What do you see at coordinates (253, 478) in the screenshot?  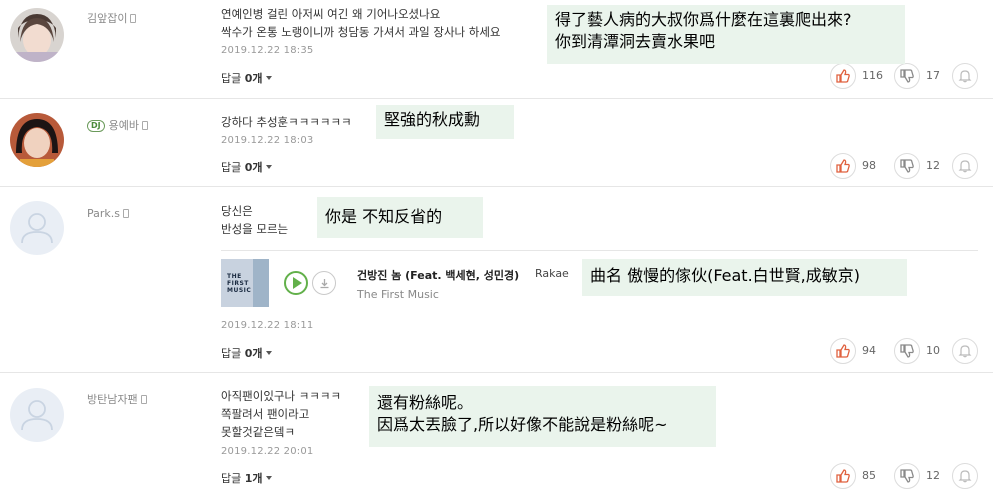 I see `reply-count: 1개` at bounding box center [253, 478].